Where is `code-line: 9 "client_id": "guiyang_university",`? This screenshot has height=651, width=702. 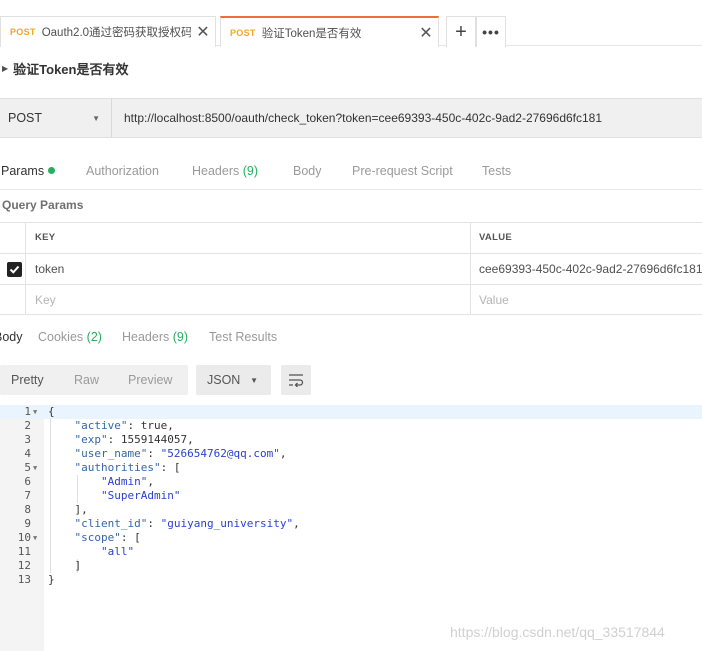 code-line: 9 "client_id": "guiyang_university", is located at coordinates (351, 524).